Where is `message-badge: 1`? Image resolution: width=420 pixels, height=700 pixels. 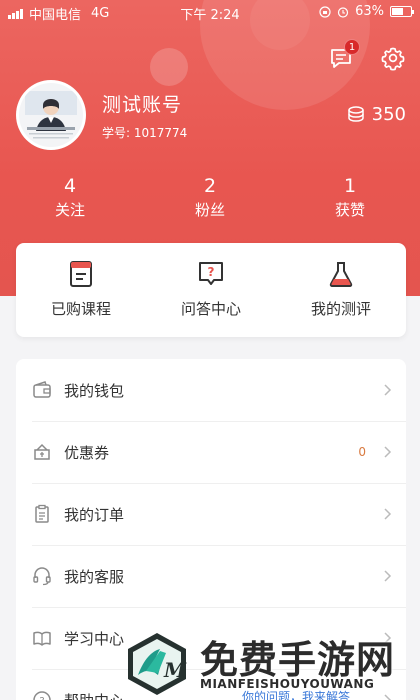 message-badge: 1 is located at coordinates (352, 47).